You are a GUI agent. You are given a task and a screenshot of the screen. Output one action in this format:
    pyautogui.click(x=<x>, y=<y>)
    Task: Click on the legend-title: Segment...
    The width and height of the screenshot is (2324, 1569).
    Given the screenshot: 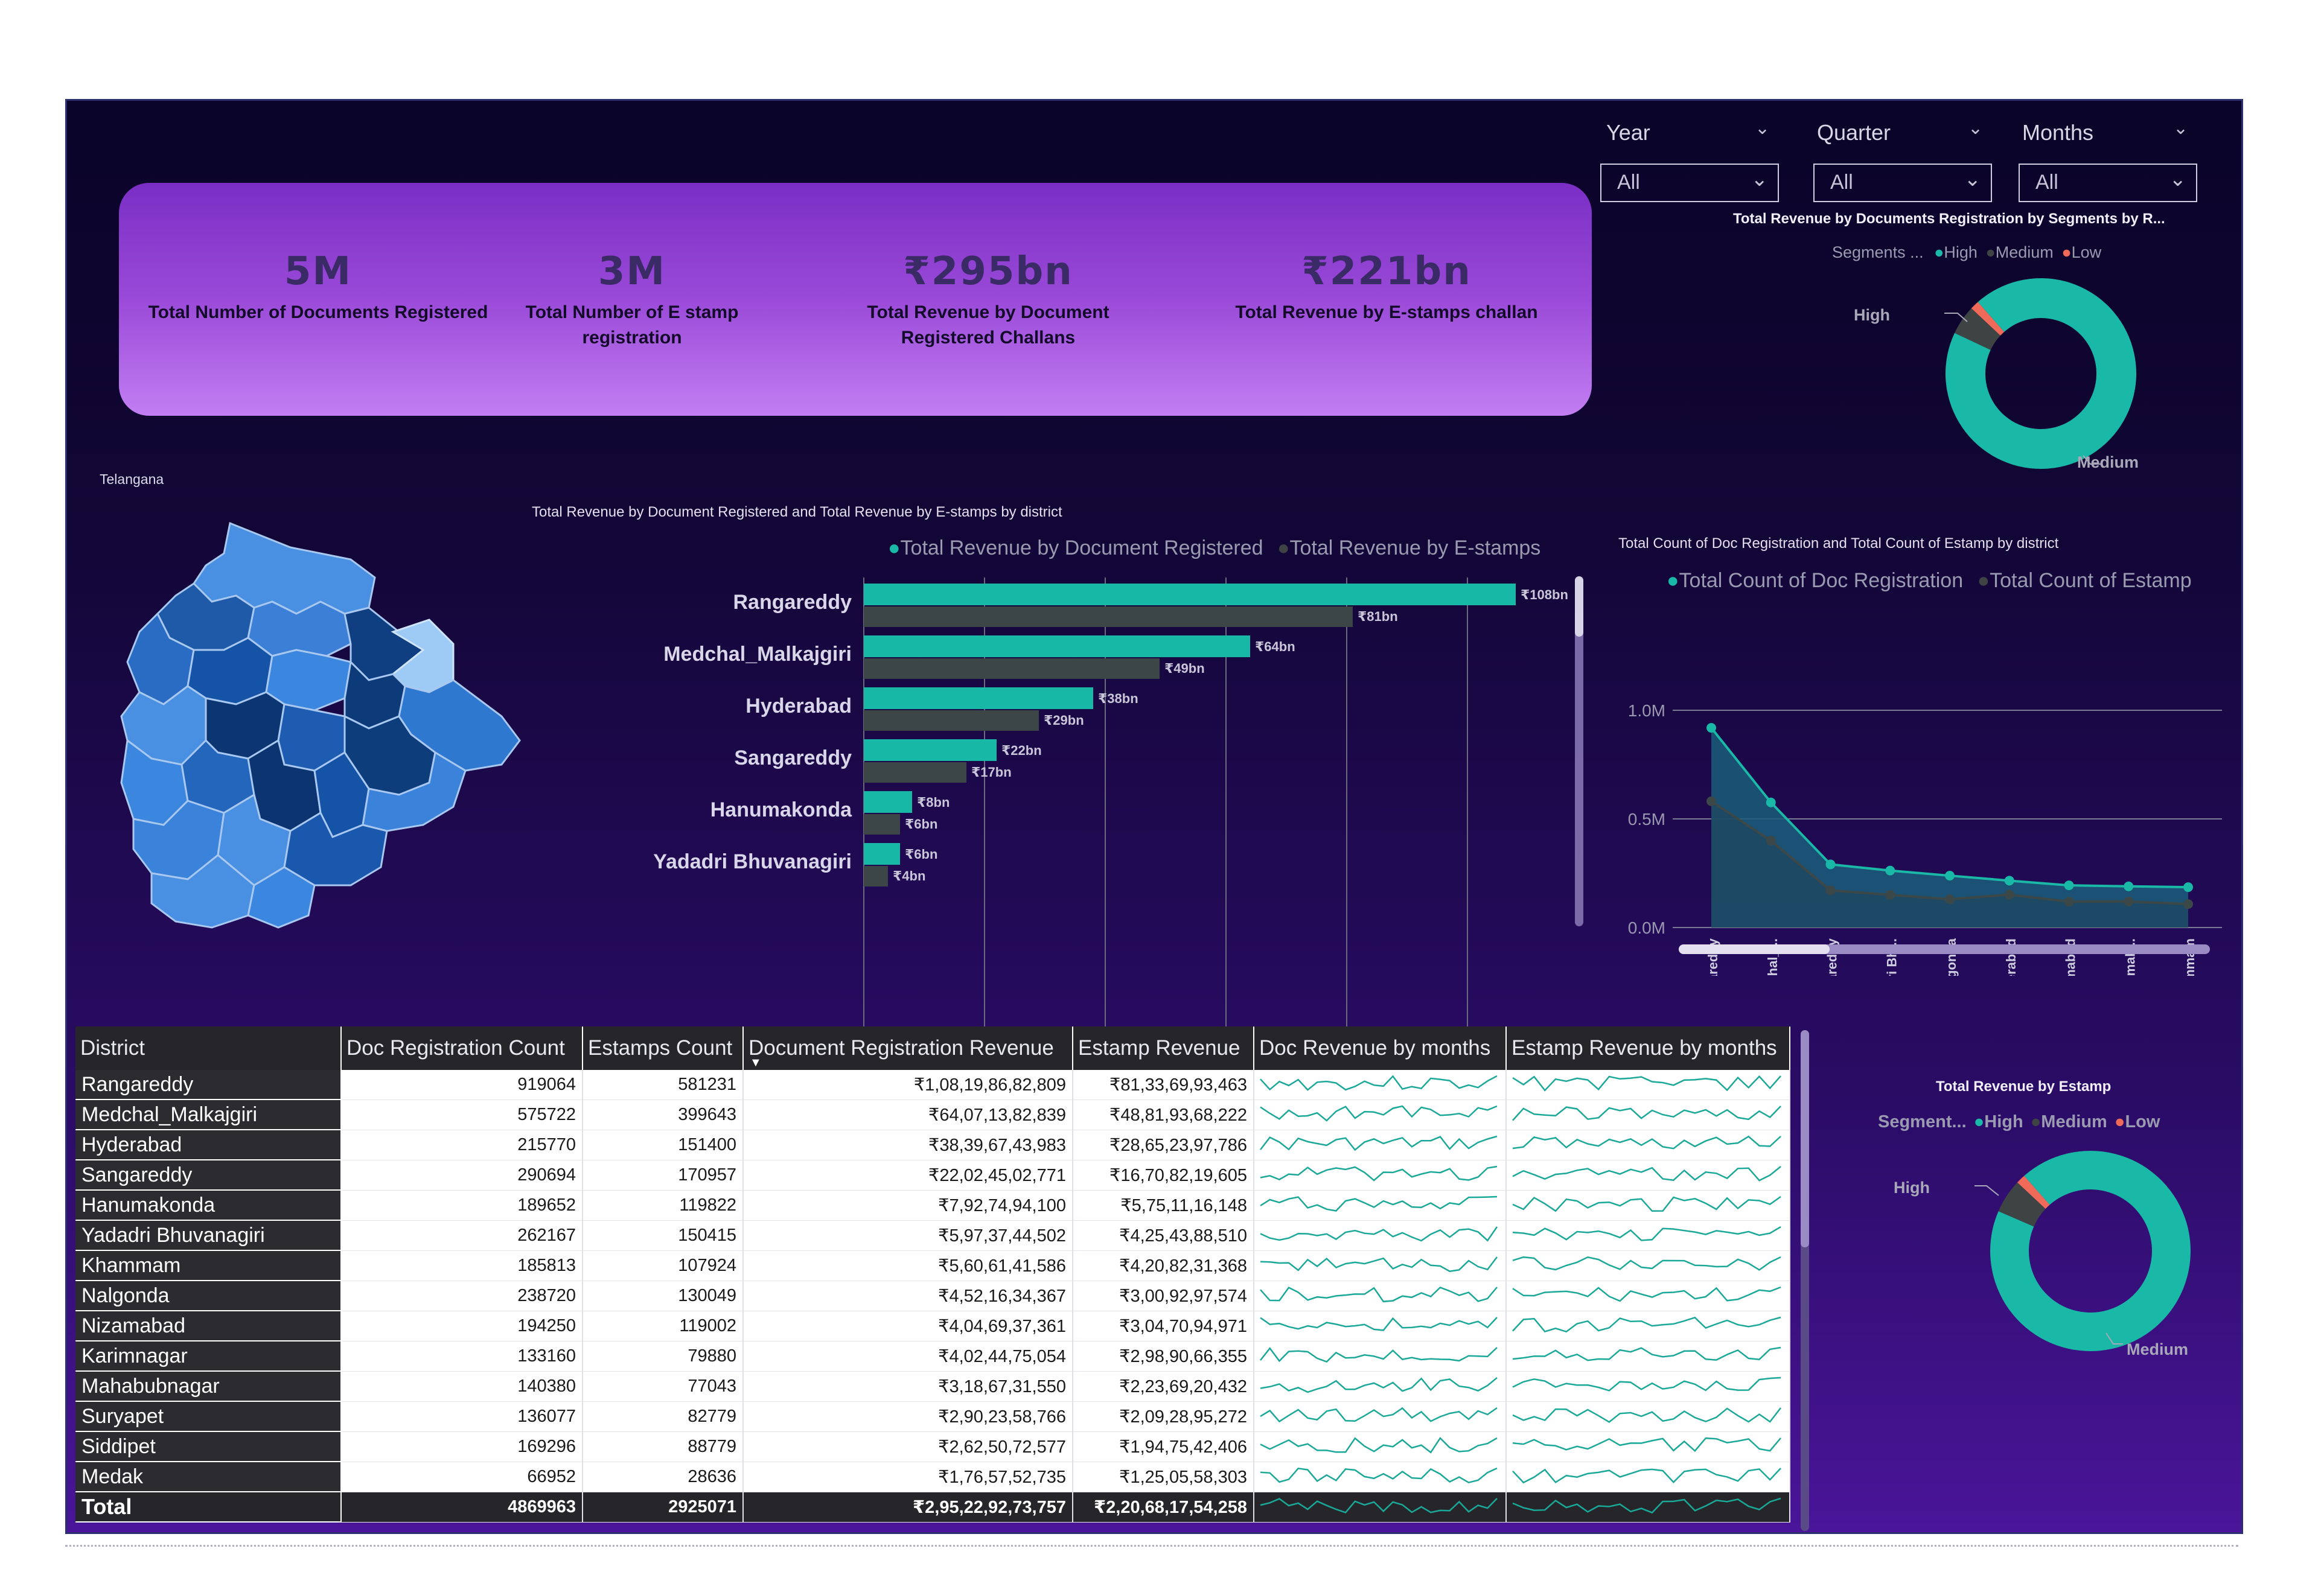 What is the action you would take?
    pyautogui.click(x=1922, y=1121)
    